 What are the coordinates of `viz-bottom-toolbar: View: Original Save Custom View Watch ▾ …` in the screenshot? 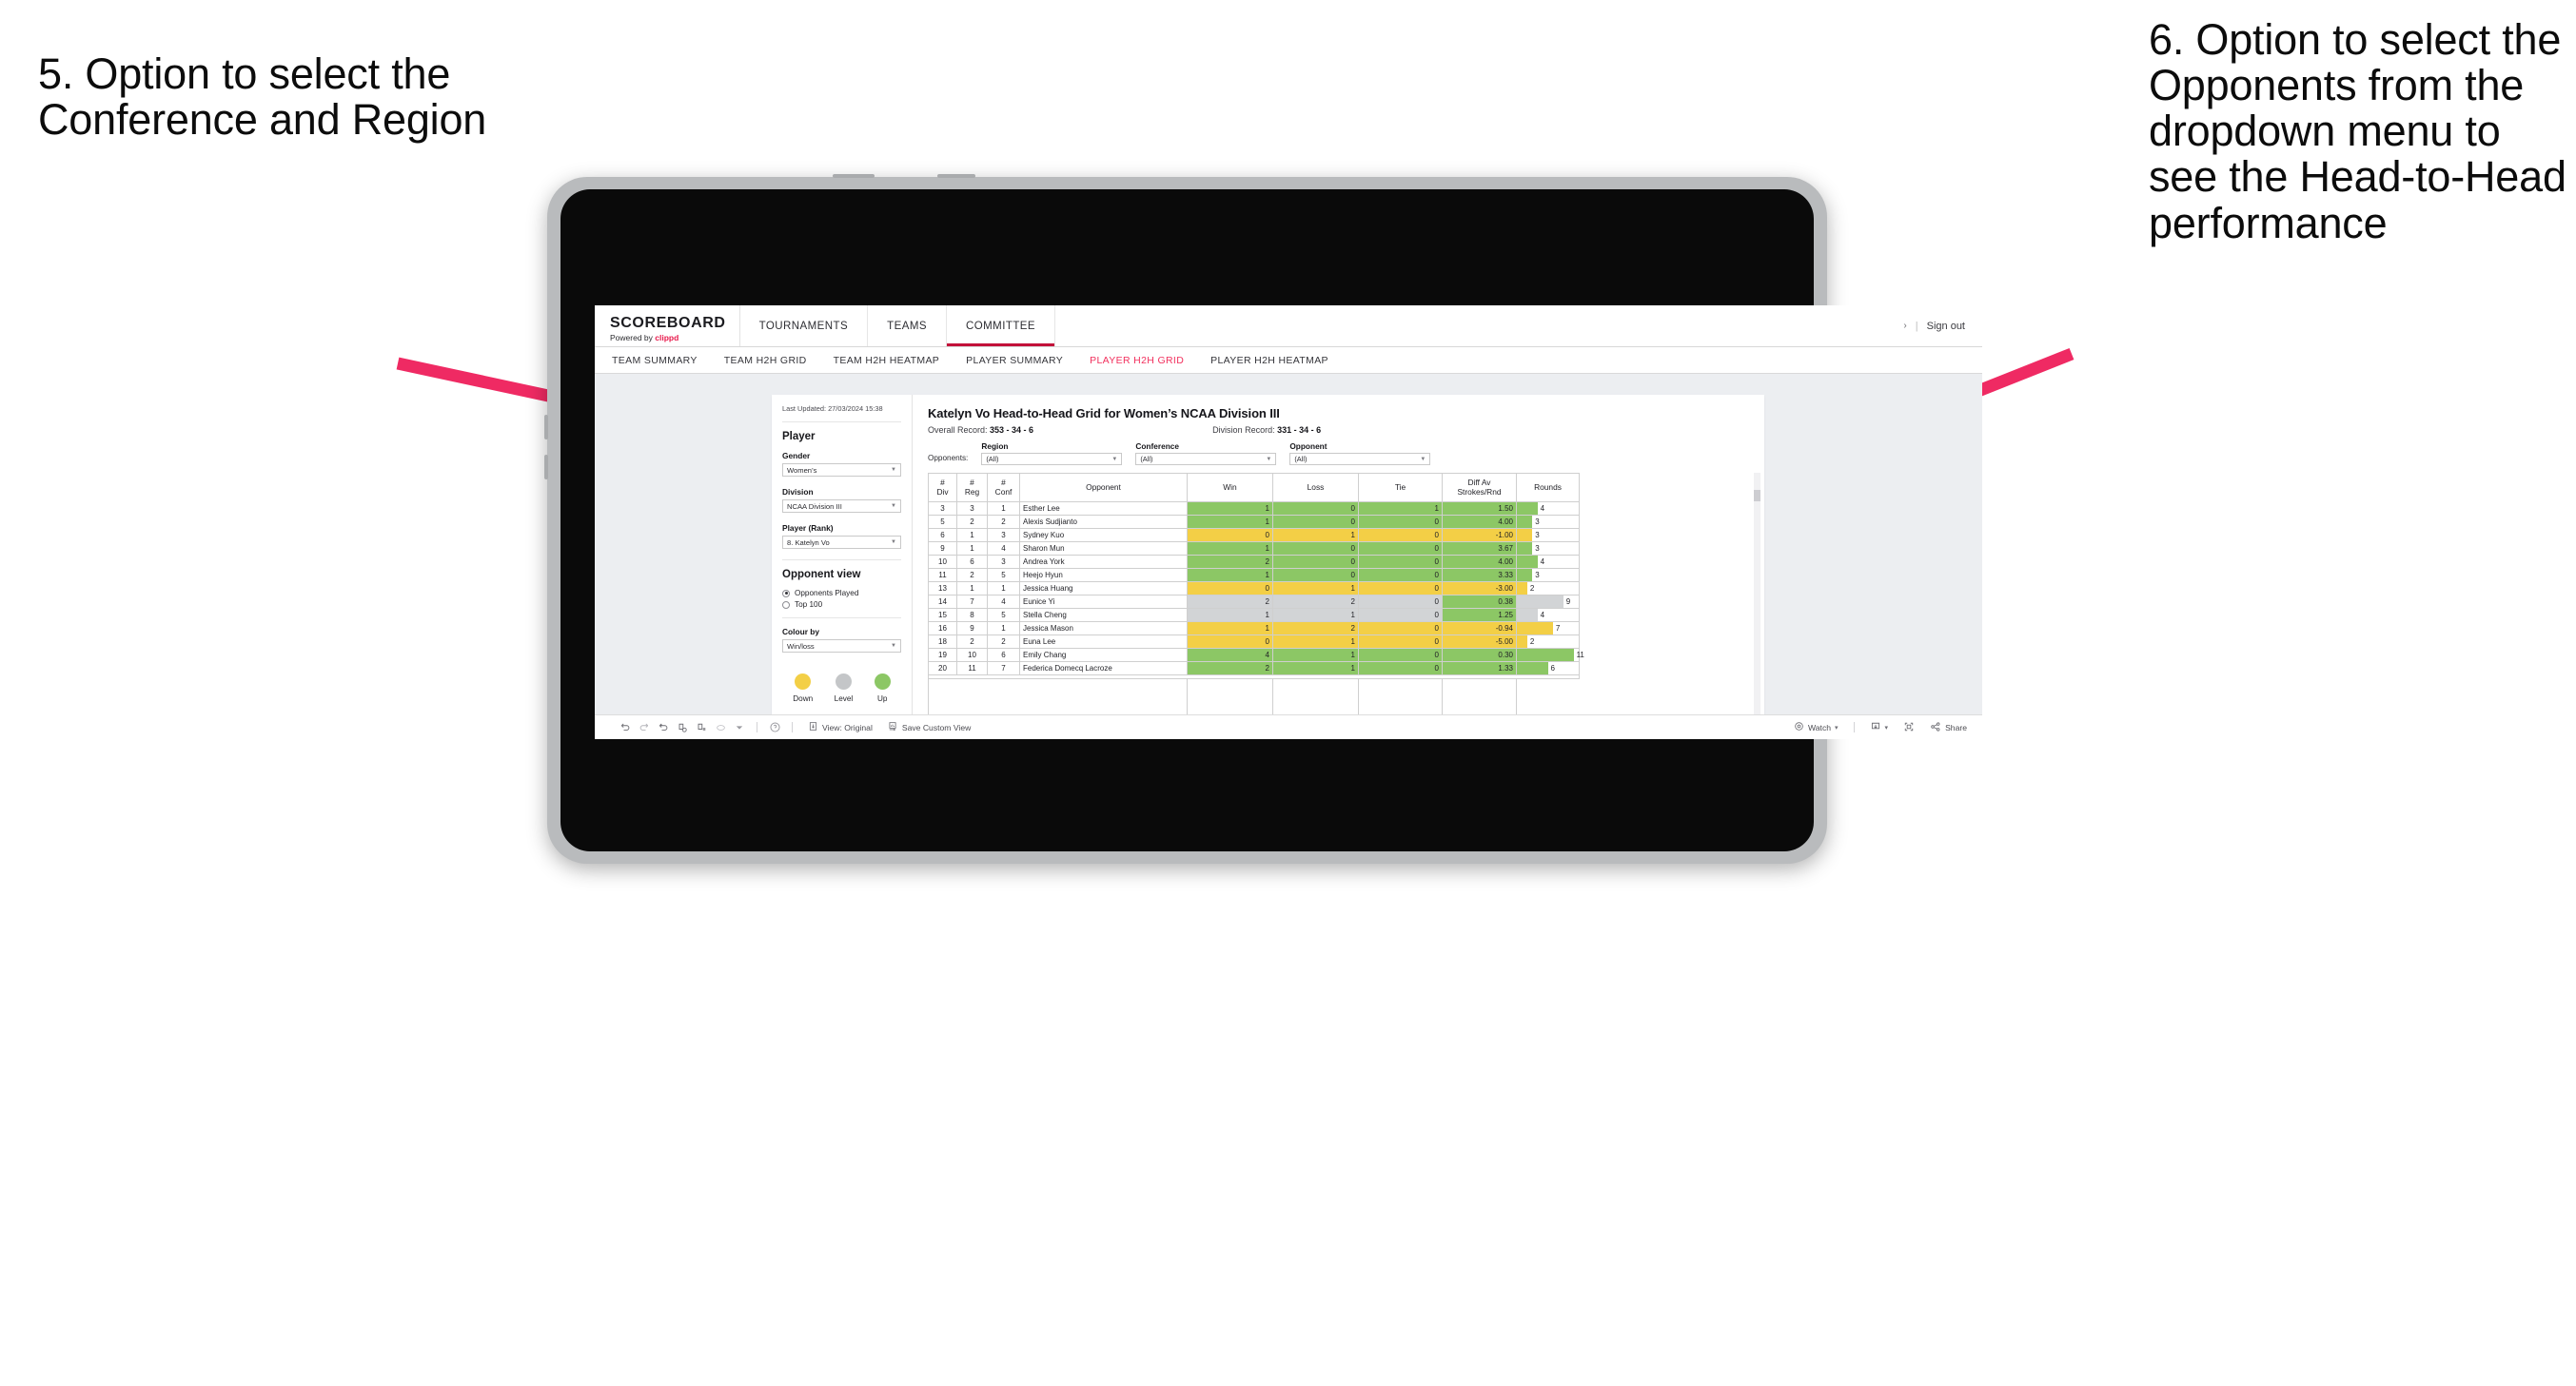 It's located at (1288, 726).